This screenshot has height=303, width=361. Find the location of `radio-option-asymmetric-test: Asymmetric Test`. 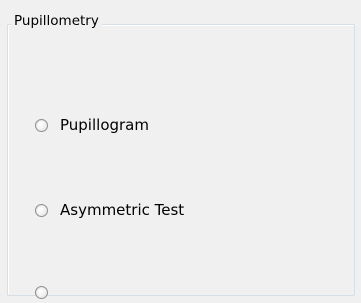

radio-option-asymmetric-test: Asymmetric Test is located at coordinates (109, 210).